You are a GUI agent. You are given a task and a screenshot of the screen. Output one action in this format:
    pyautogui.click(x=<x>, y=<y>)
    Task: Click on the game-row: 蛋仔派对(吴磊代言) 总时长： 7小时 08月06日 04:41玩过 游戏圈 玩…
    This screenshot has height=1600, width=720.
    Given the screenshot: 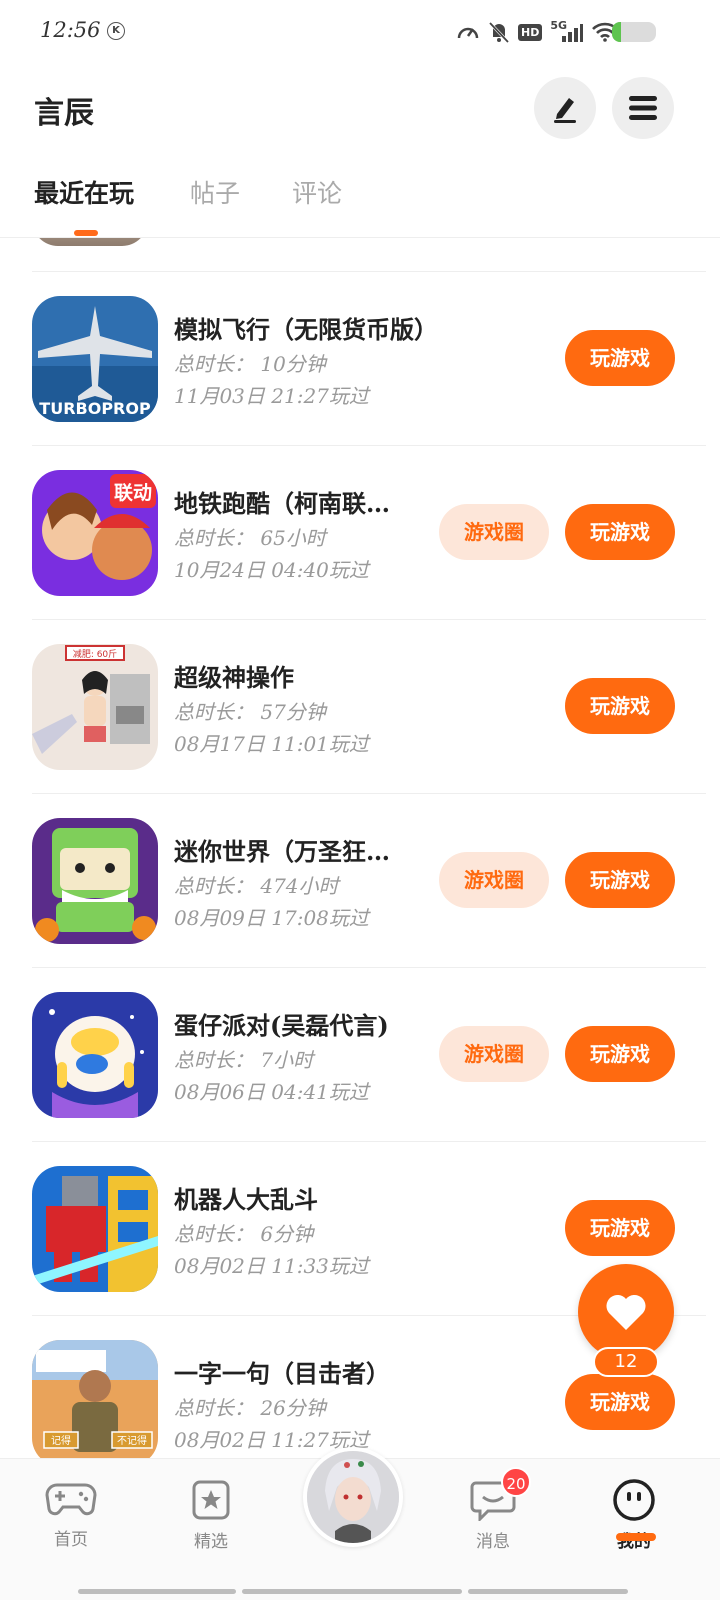 What is the action you would take?
    pyautogui.click(x=360, y=1055)
    